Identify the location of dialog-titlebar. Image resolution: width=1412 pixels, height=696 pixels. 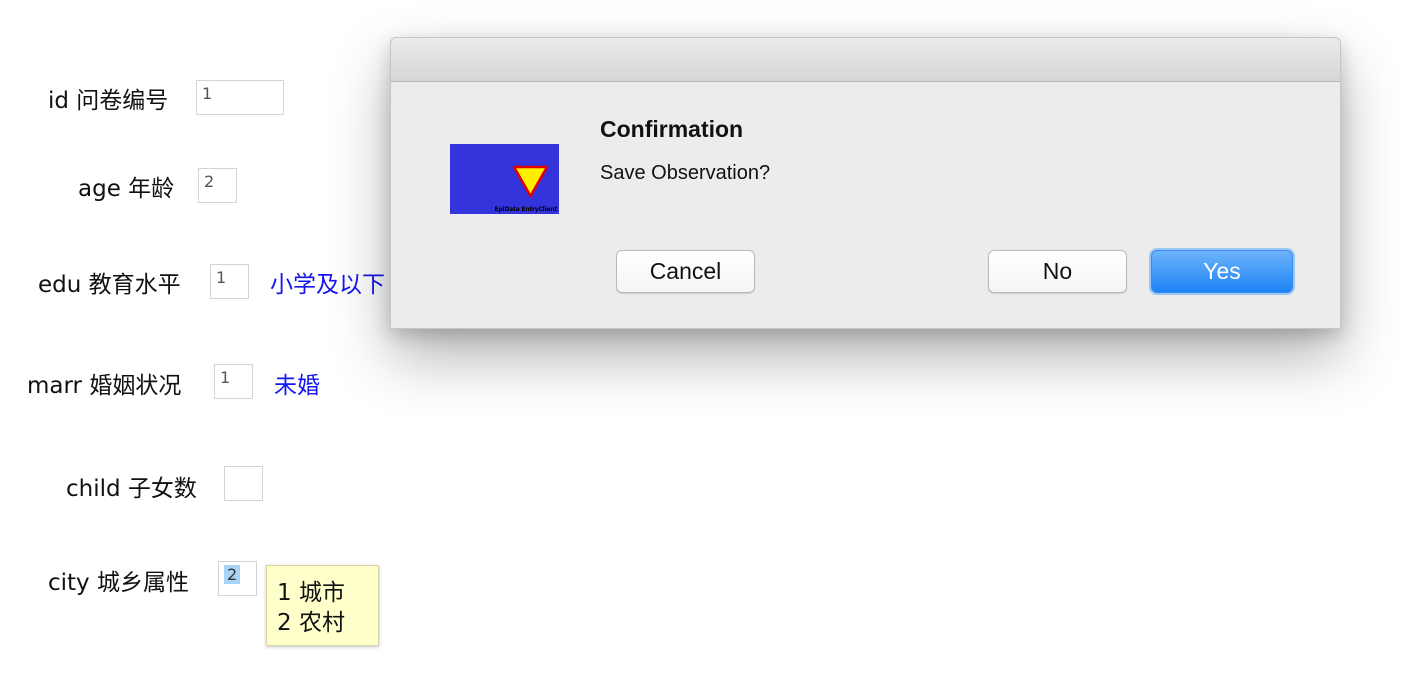
(865, 60).